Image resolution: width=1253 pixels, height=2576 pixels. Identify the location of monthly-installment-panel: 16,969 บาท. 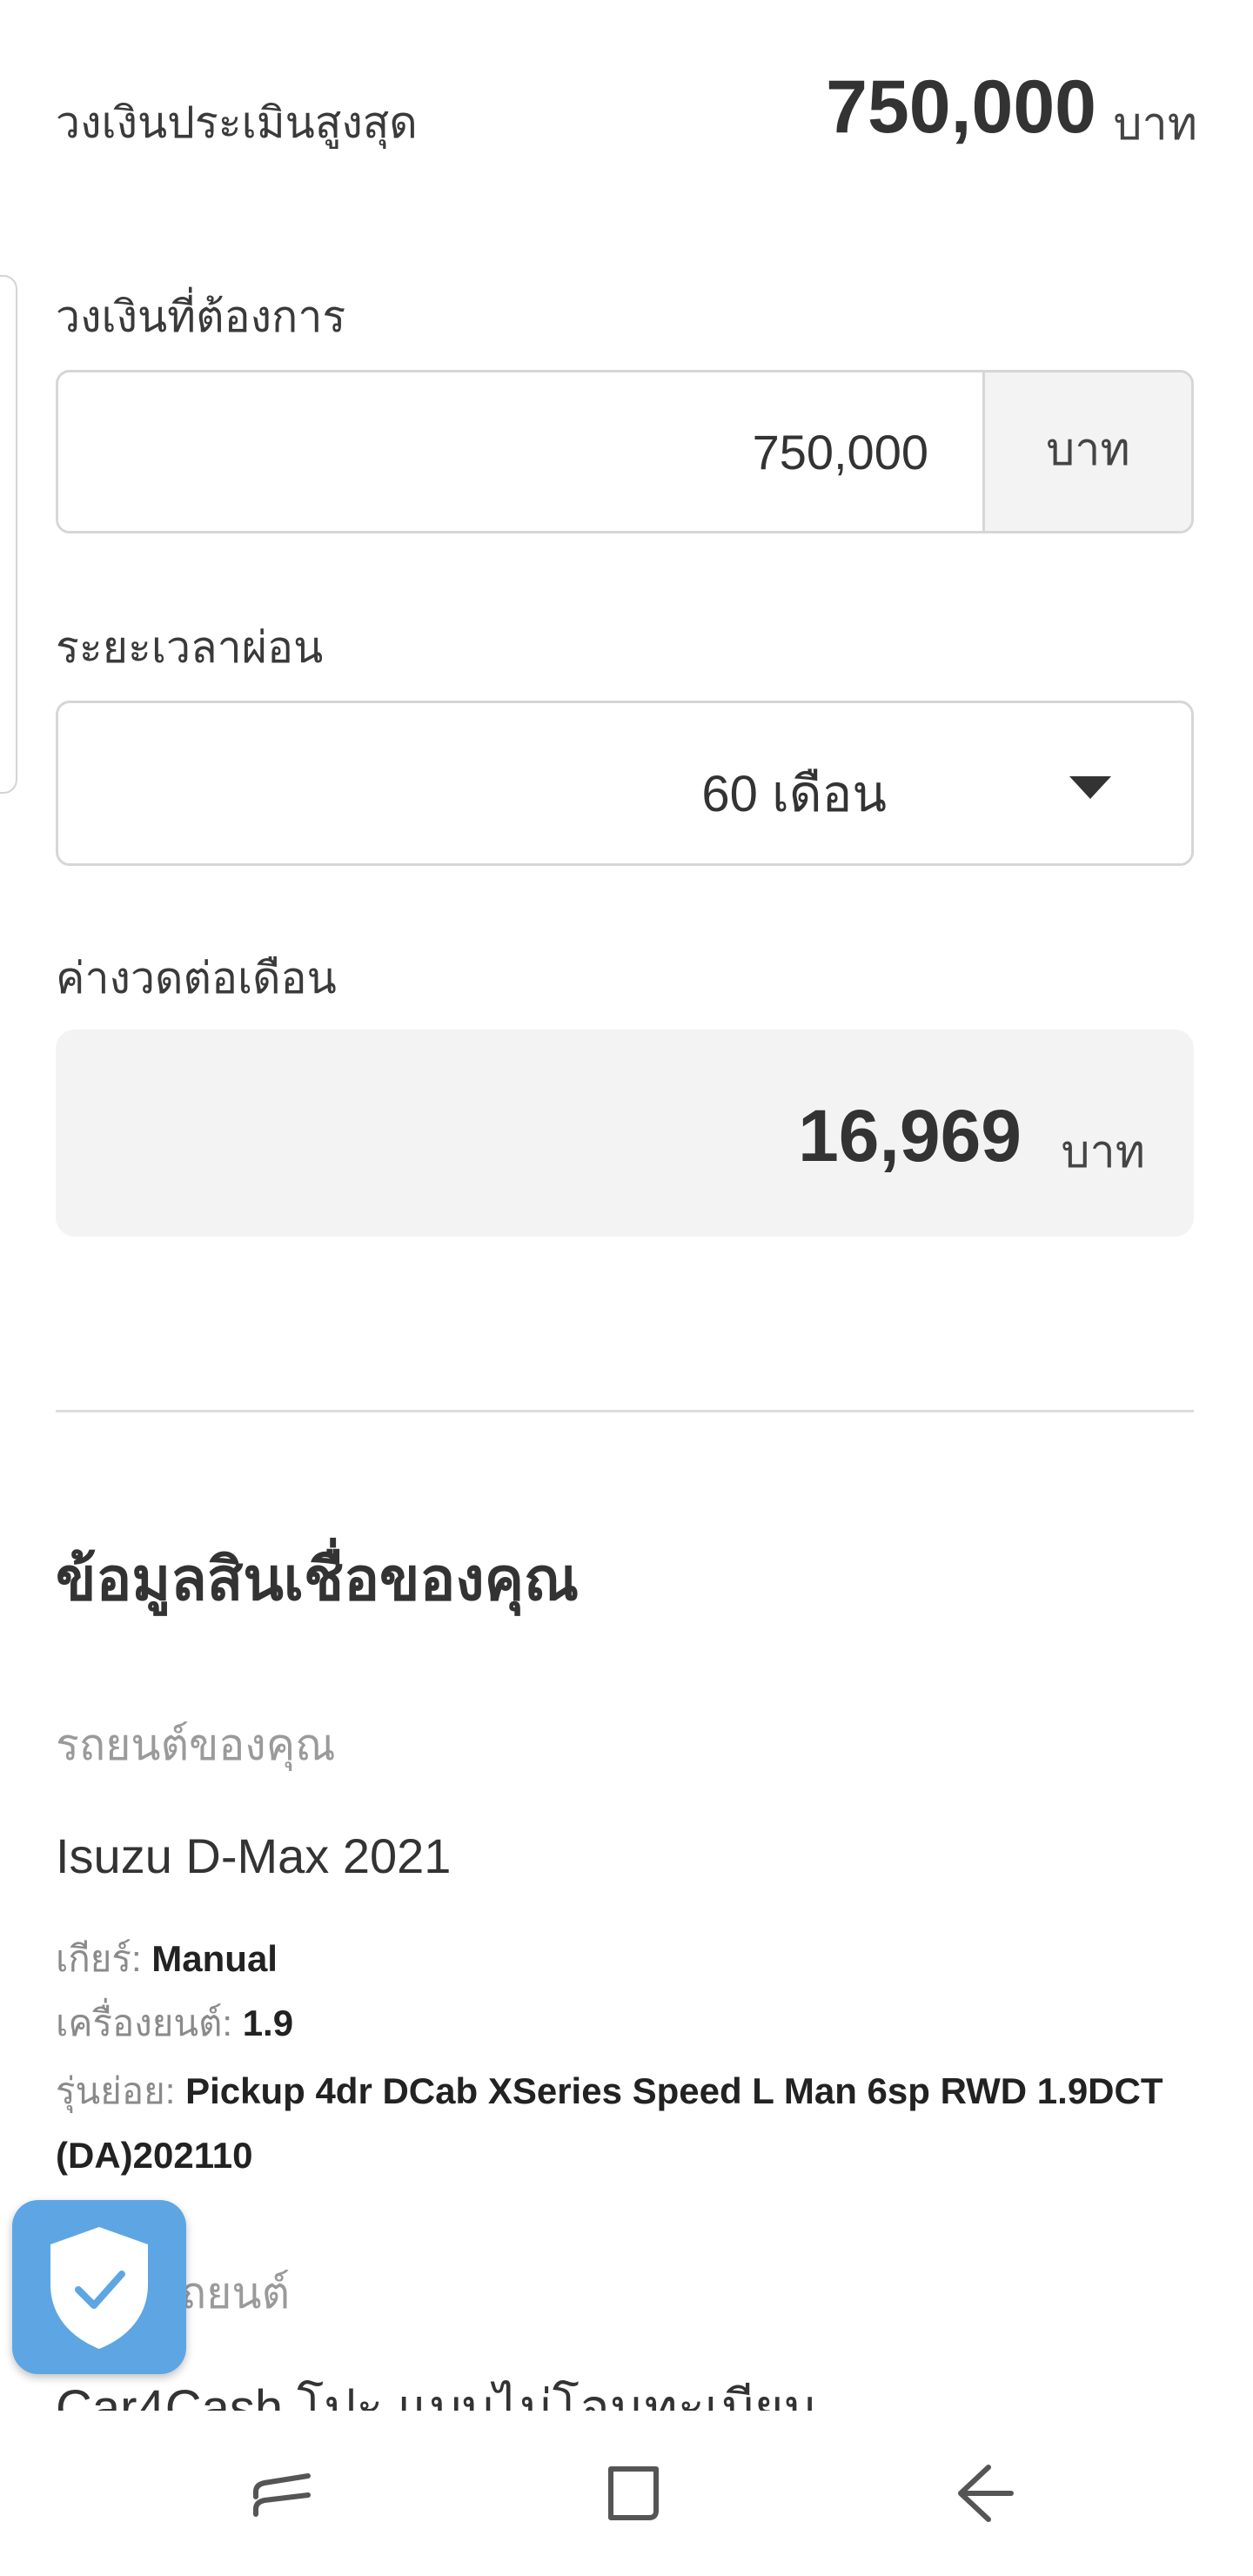
(625, 1133).